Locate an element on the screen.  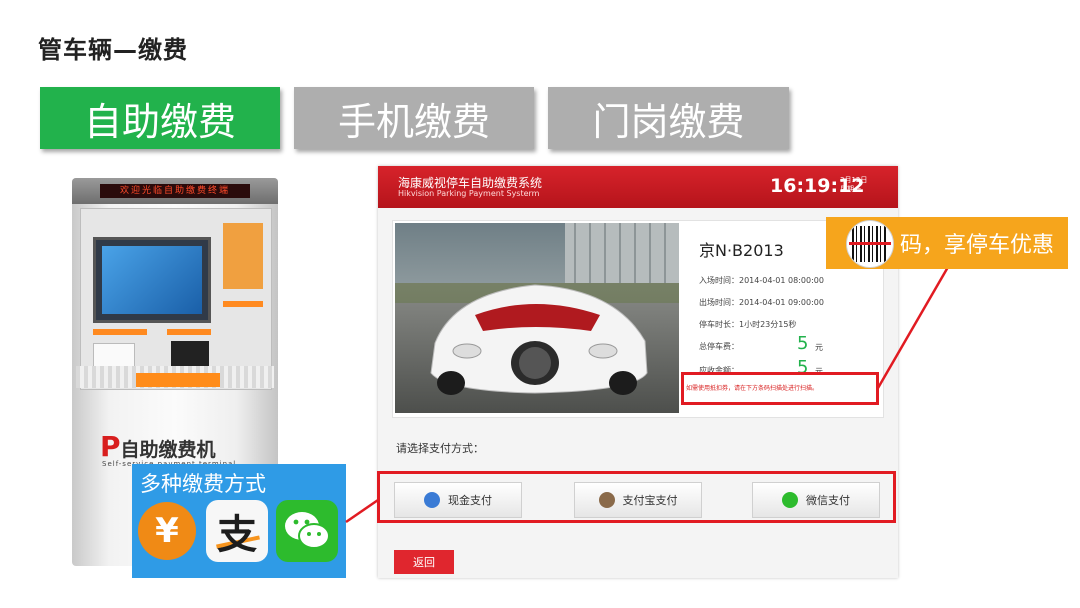
callout-text: 码，享停车优惠 is located at coordinates (977, 245).